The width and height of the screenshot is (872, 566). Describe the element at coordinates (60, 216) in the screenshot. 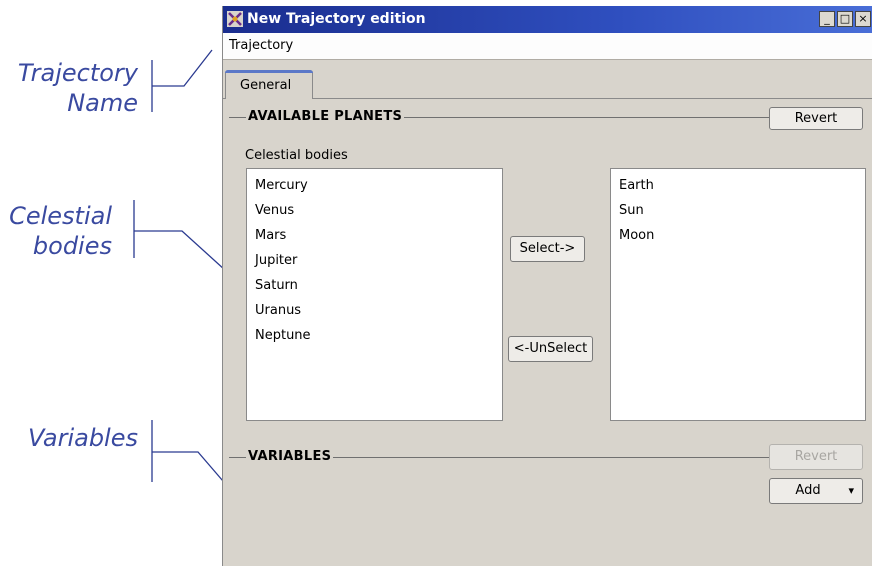

I see `annotation-line: Celestial` at that location.